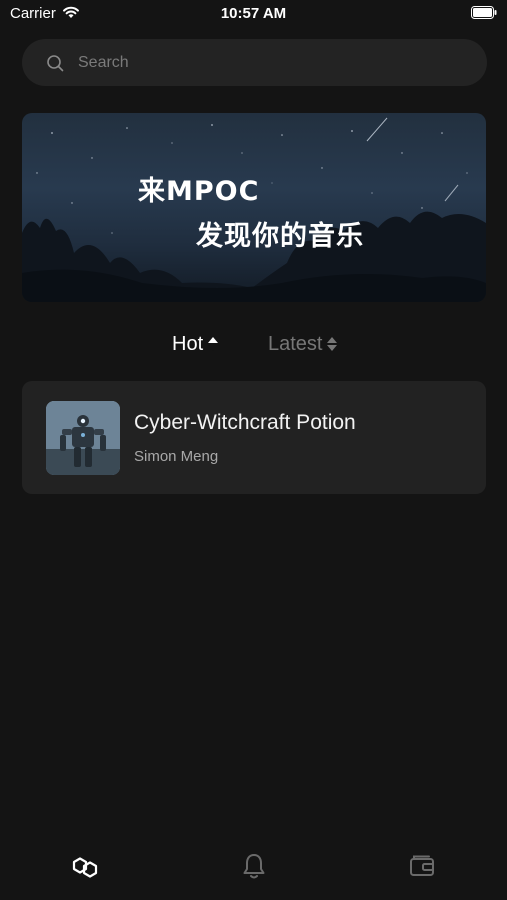 This screenshot has width=507, height=900. What do you see at coordinates (254, 437) in the screenshot?
I see `song-card: Cyber-Witchcraft Potion Simon Meng` at bounding box center [254, 437].